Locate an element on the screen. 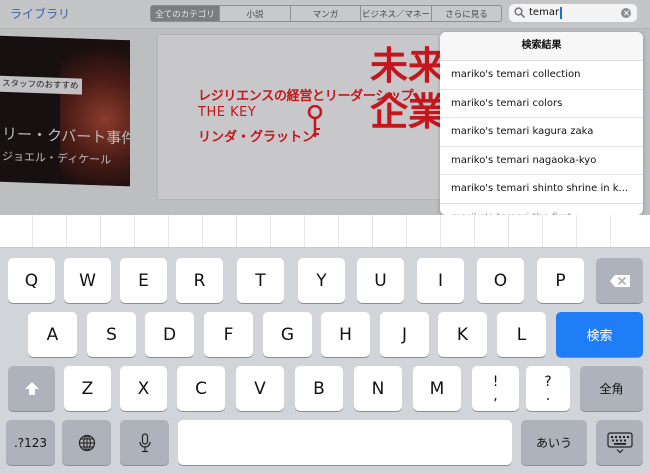 The width and height of the screenshot is (650, 474). shift-arrow-icon is located at coordinates (31, 388).